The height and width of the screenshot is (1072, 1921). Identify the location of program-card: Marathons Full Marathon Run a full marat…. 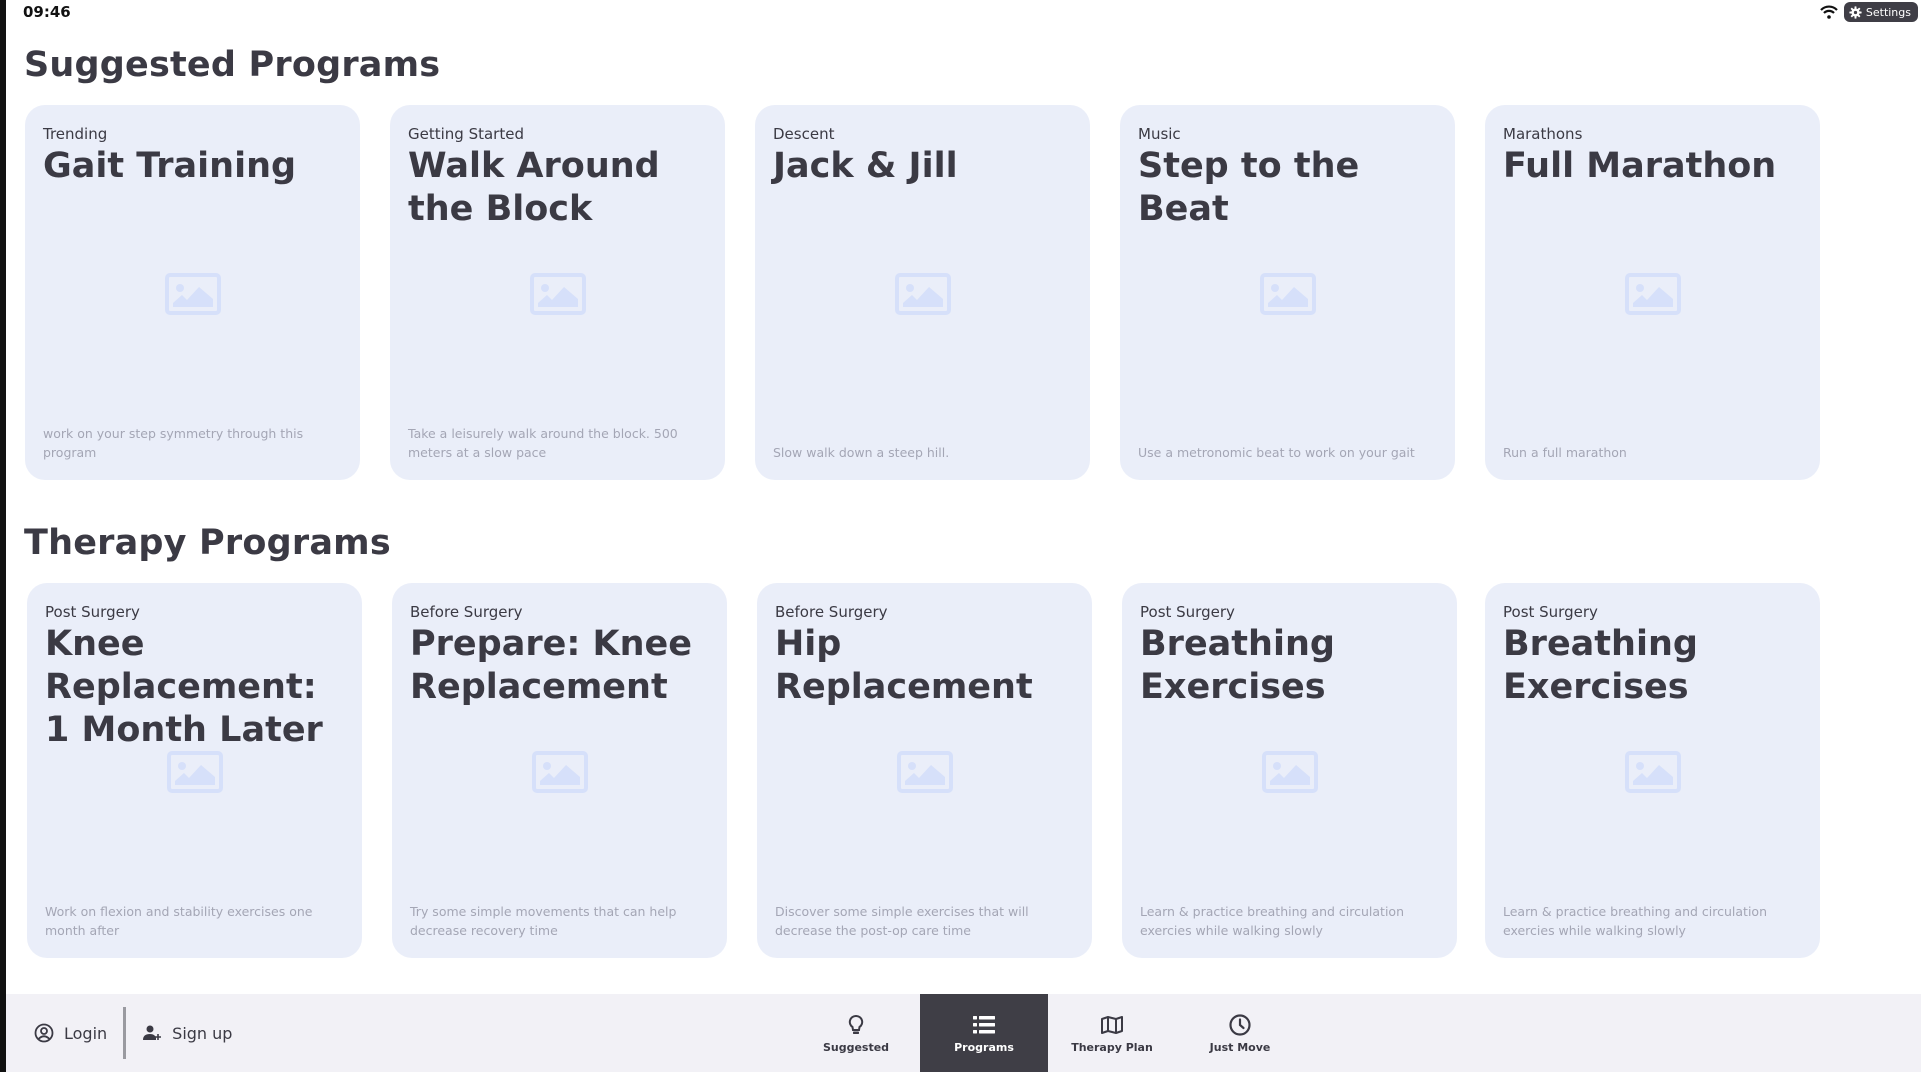
(1652, 292).